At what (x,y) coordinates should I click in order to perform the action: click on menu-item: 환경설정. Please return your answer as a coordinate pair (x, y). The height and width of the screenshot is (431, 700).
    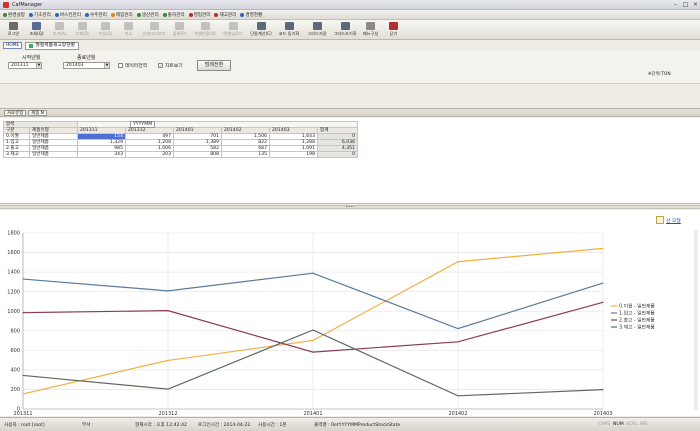
    Looking at the image, I should click on (14, 15).